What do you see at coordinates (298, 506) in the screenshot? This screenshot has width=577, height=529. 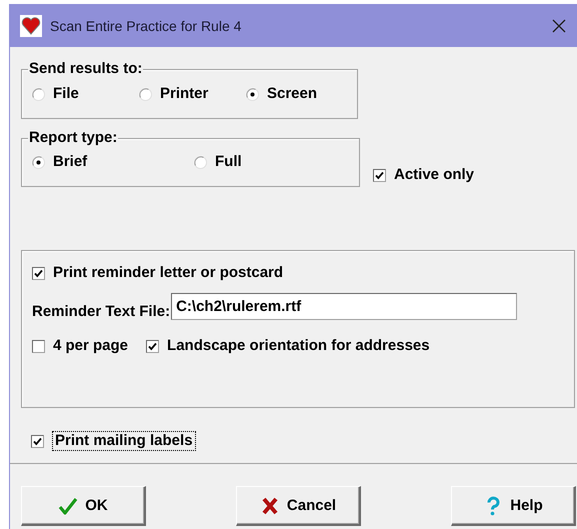 I see `cancel-button: Cancel` at bounding box center [298, 506].